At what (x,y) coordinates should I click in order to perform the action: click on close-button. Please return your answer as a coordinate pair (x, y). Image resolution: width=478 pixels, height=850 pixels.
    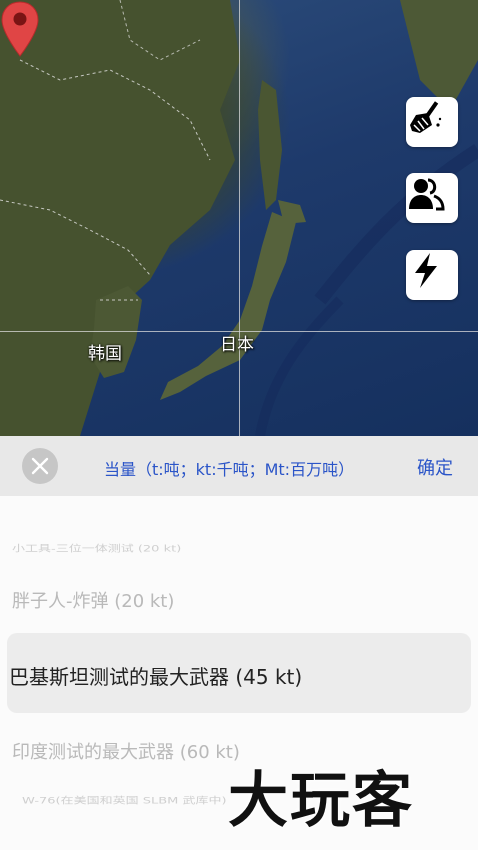
    Looking at the image, I should click on (40, 466).